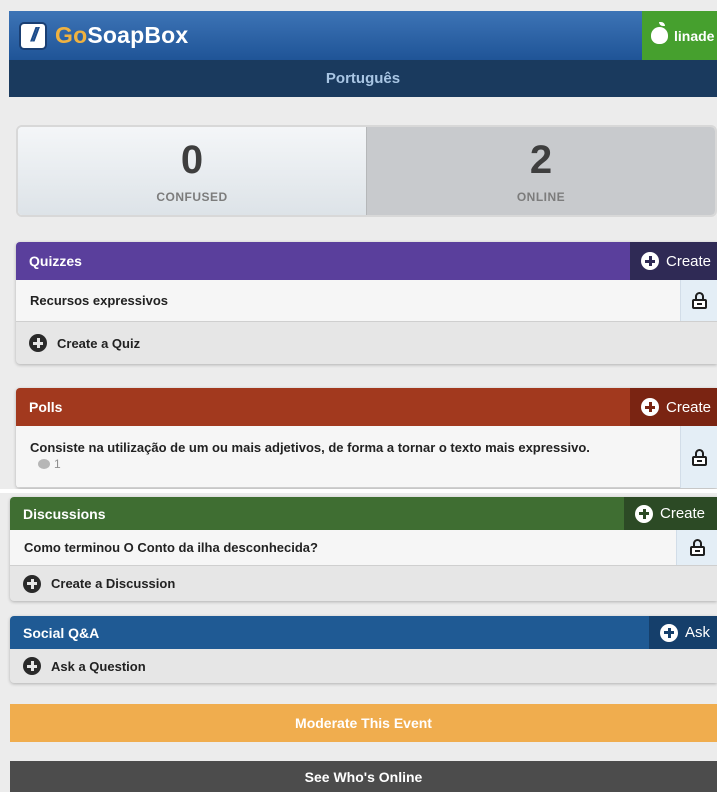 Image resolution: width=717 pixels, height=792 pixels. I want to click on user-menu-button: linade, so click(679, 35).